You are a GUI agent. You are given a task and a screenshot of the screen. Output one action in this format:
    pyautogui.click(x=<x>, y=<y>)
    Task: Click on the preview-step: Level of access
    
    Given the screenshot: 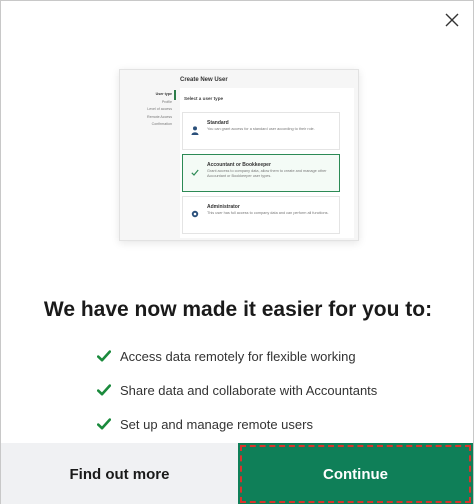 What is the action you would take?
    pyautogui.click(x=159, y=109)
    